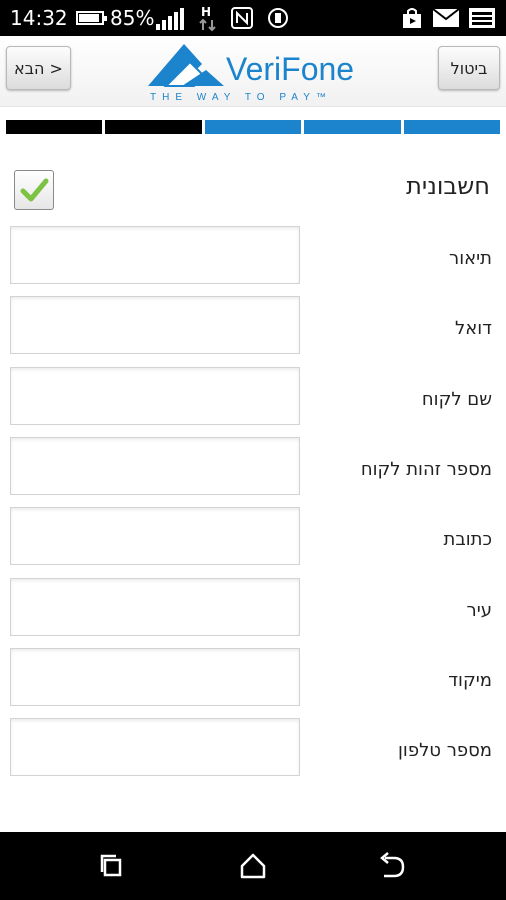  Describe the element at coordinates (38, 68) in the screenshot. I see `next-button: הבא >` at that location.